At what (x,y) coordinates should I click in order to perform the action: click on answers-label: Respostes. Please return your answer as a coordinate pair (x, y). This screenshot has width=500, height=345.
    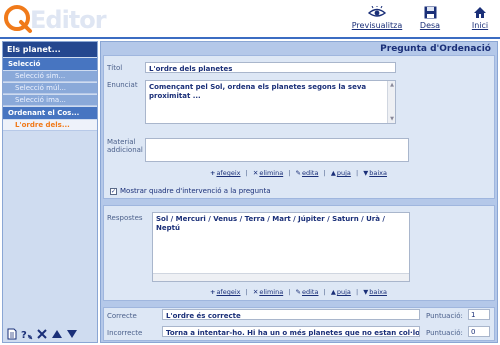
    Looking at the image, I should click on (125, 218).